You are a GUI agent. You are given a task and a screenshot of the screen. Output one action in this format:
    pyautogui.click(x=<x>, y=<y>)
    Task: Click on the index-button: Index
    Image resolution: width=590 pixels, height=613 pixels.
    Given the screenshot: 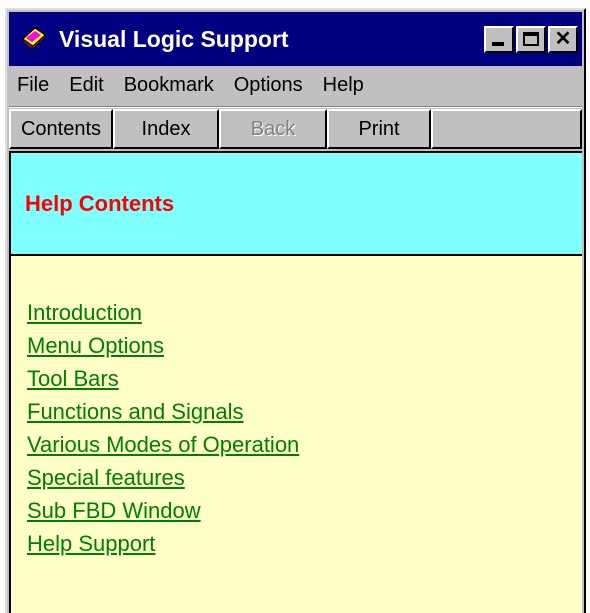 What is the action you would take?
    pyautogui.click(x=166, y=129)
    